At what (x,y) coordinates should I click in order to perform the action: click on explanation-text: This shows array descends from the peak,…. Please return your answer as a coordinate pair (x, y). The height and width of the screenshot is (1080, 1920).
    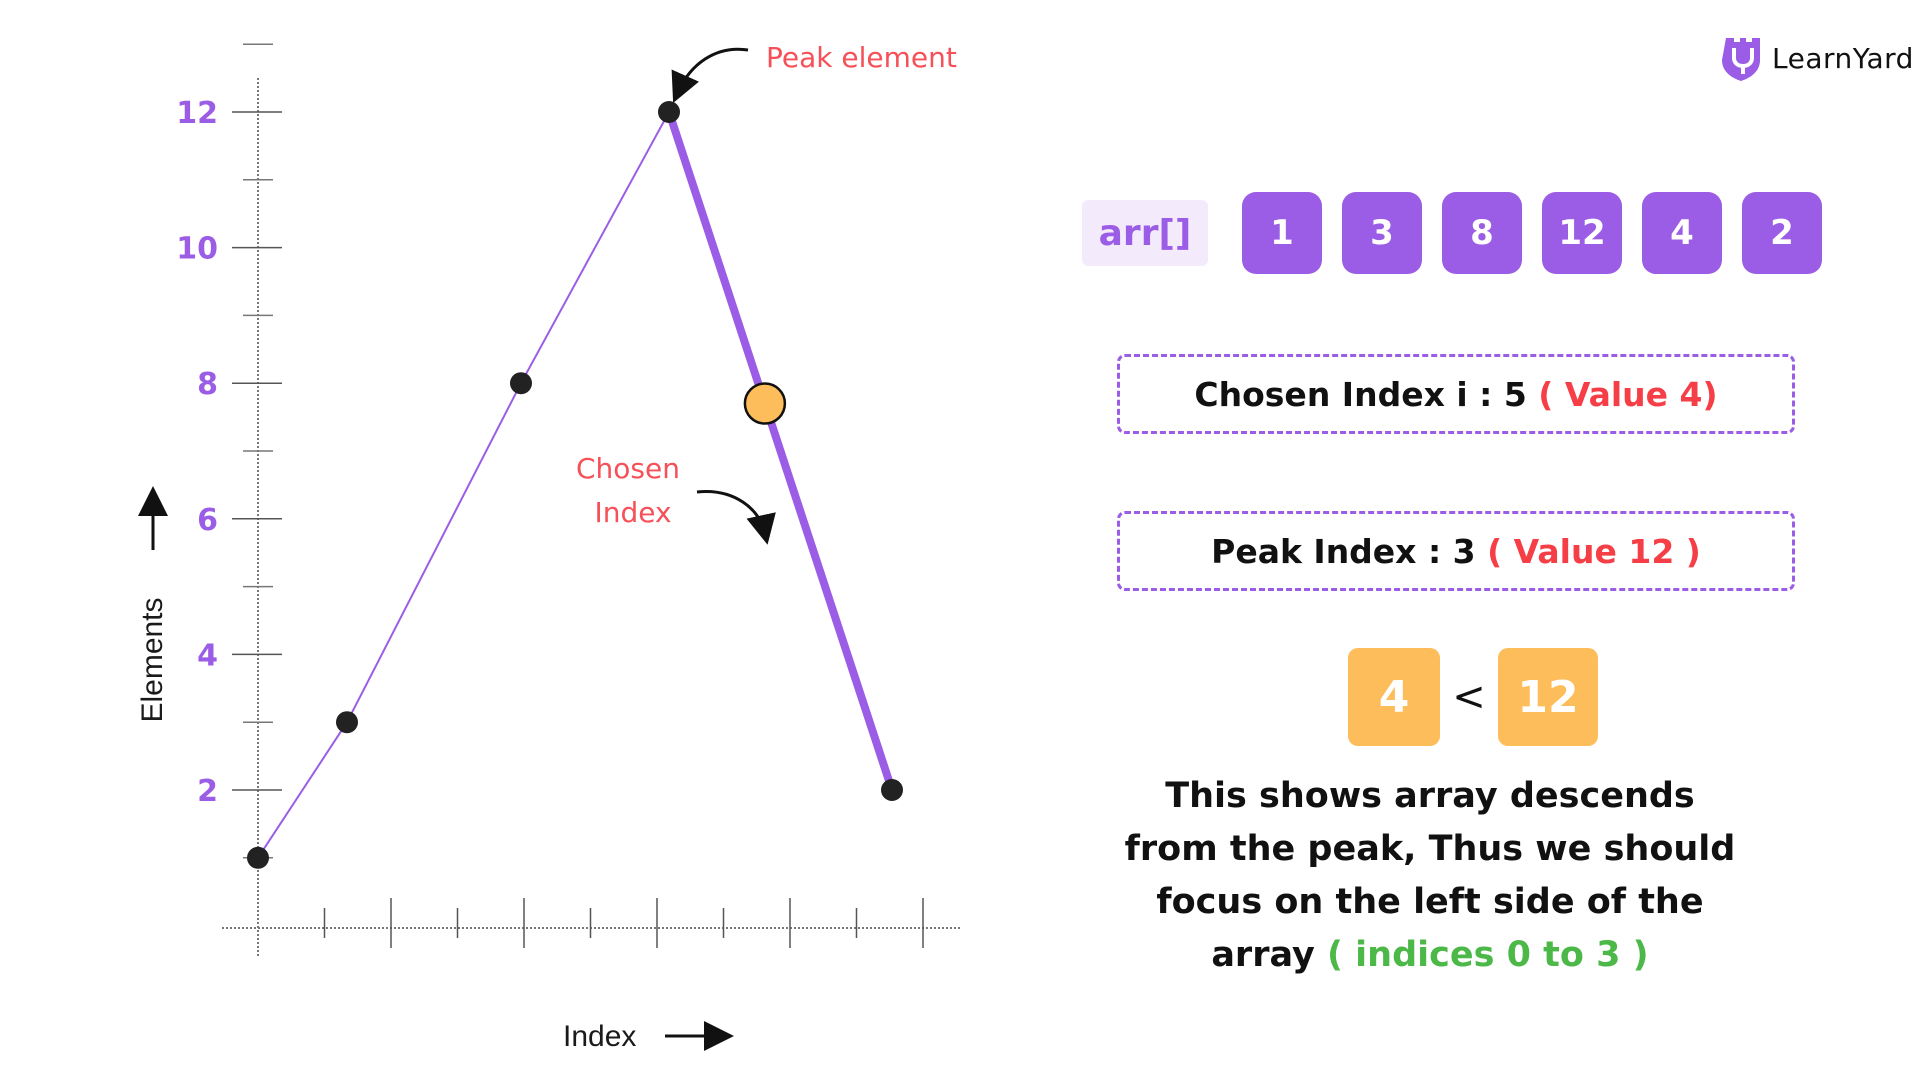
    Looking at the image, I should click on (1430, 876).